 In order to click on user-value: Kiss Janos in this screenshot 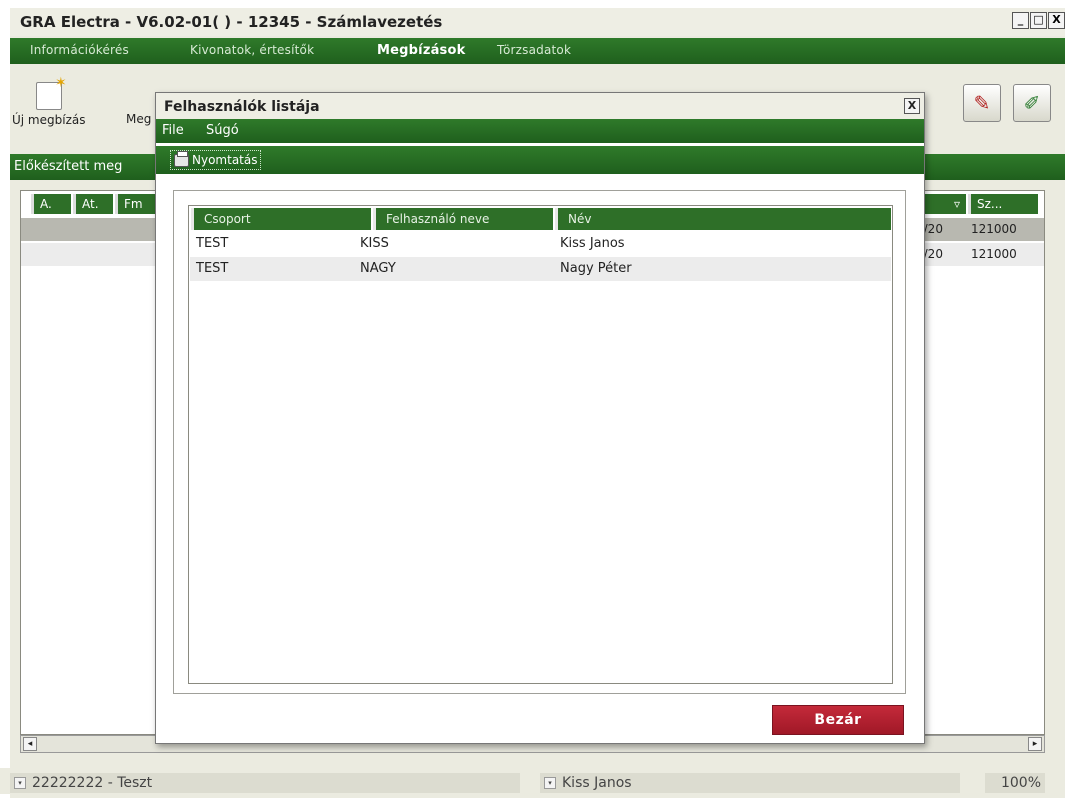, I will do `click(597, 783)`.